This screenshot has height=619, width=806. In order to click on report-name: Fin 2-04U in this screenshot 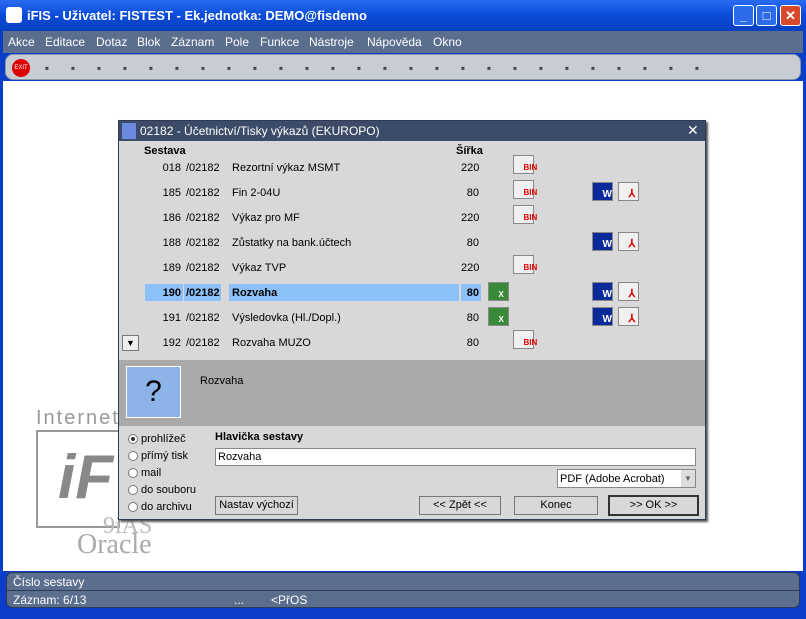, I will do `click(256, 193)`.